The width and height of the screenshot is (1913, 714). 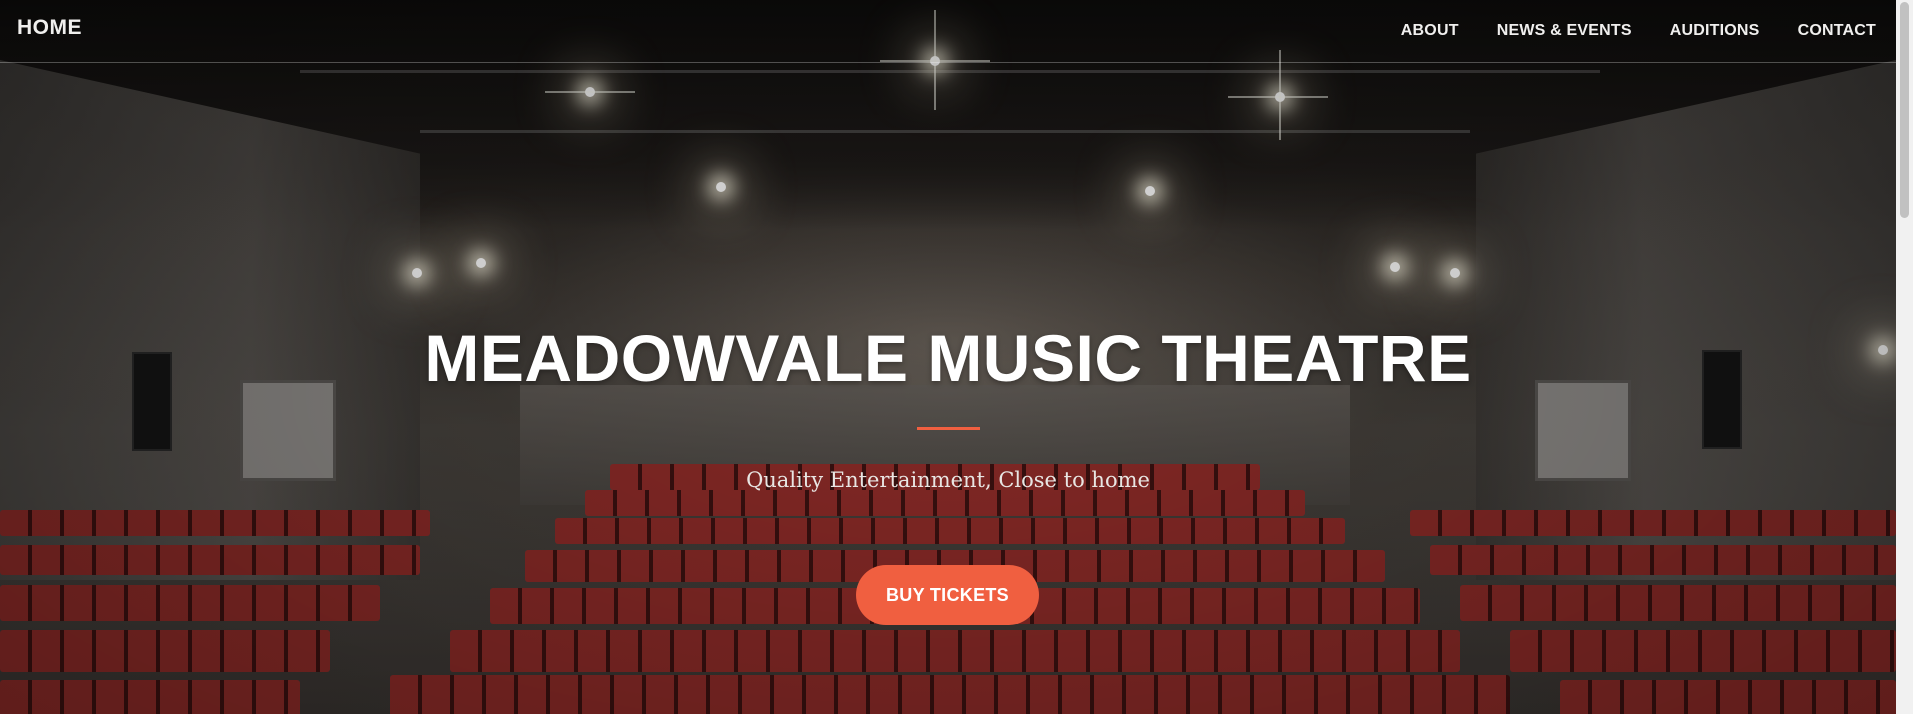 What do you see at coordinates (948, 480) in the screenshot?
I see `hero-tagline: Quality Entertainment, Close to home` at bounding box center [948, 480].